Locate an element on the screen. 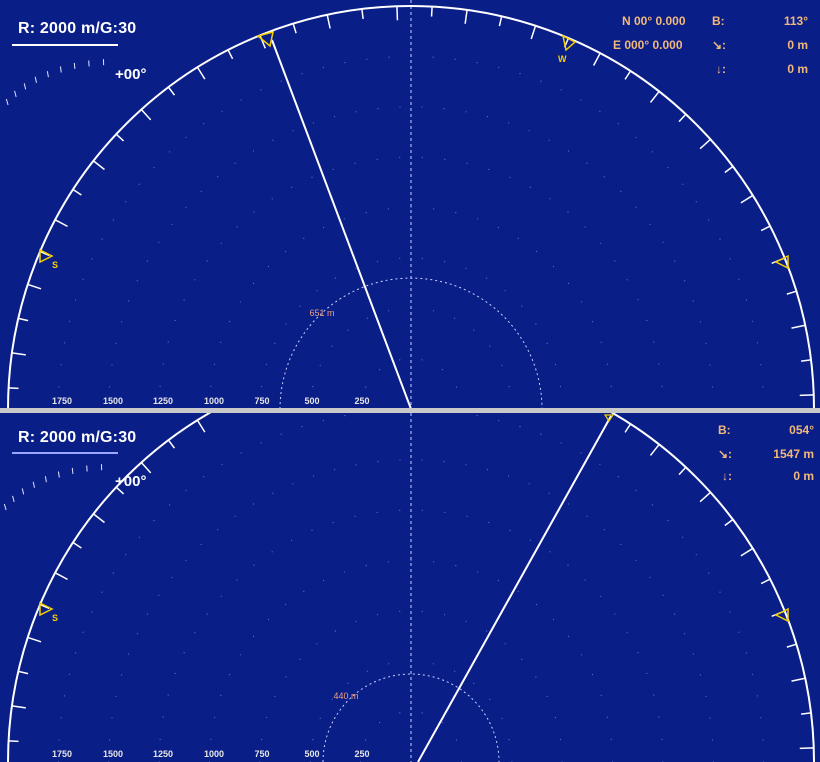 The image size is (820, 762). scale-tick-1500: 1500 is located at coordinates (113, 754).